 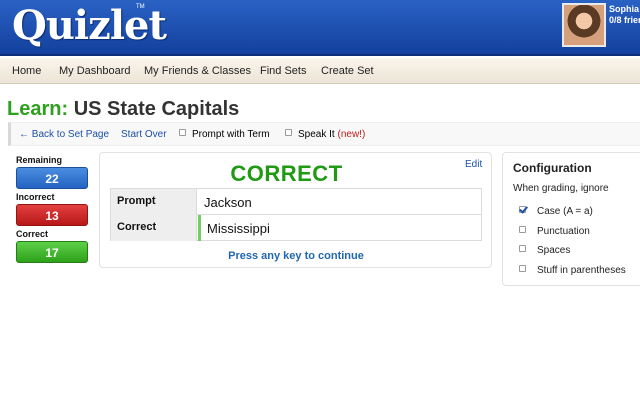 What do you see at coordinates (182, 132) in the screenshot?
I see `prompt-with-term-checkbox` at bounding box center [182, 132].